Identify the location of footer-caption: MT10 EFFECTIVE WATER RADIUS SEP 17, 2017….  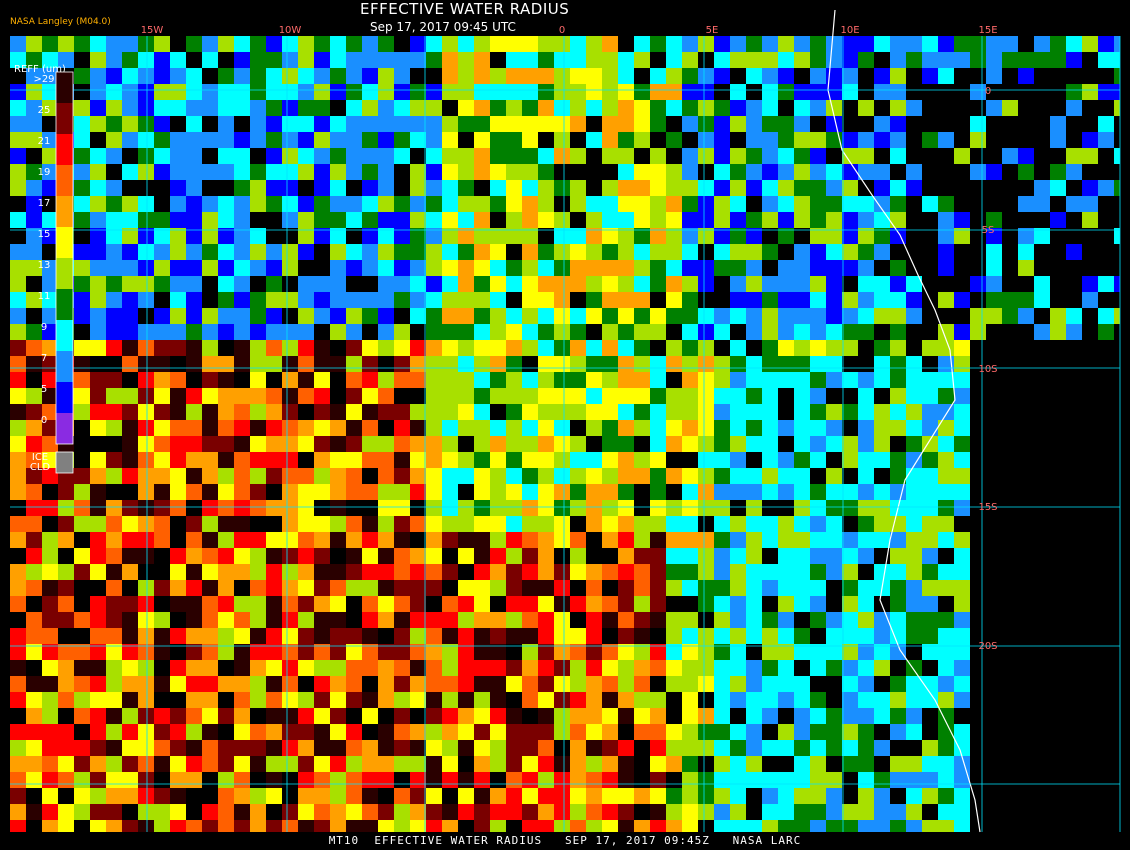
(565, 840).